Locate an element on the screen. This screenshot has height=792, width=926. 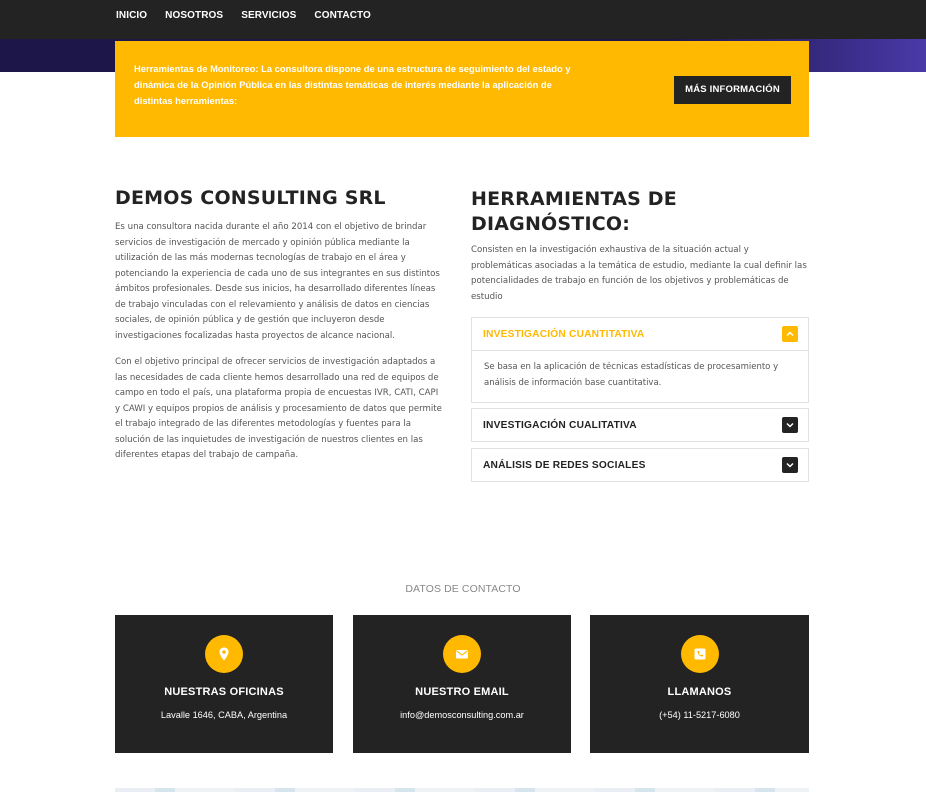
nav-item-nosotros: NOSOTROS is located at coordinates (194, 15).